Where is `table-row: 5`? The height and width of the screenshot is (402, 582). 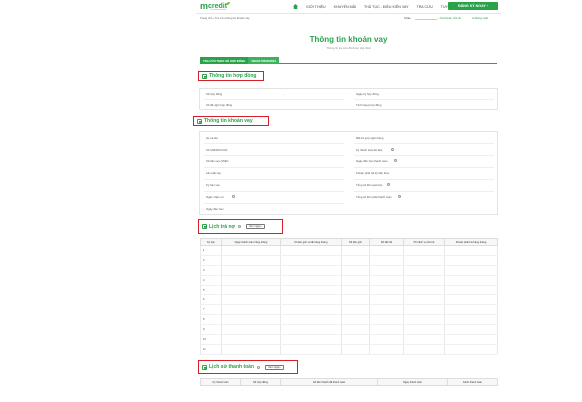 table-row: 5 is located at coordinates (349, 290).